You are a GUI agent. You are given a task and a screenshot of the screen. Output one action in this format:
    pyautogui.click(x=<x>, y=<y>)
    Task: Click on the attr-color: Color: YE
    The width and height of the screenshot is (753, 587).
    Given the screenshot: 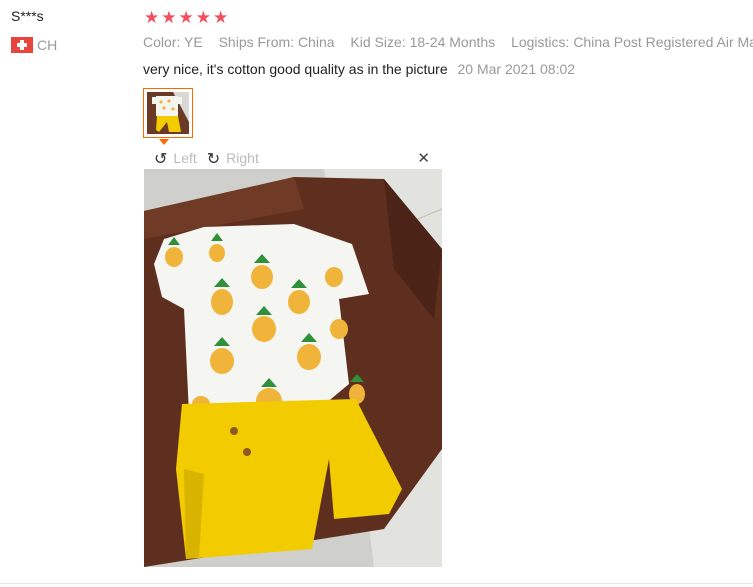 What is the action you would take?
    pyautogui.click(x=175, y=42)
    